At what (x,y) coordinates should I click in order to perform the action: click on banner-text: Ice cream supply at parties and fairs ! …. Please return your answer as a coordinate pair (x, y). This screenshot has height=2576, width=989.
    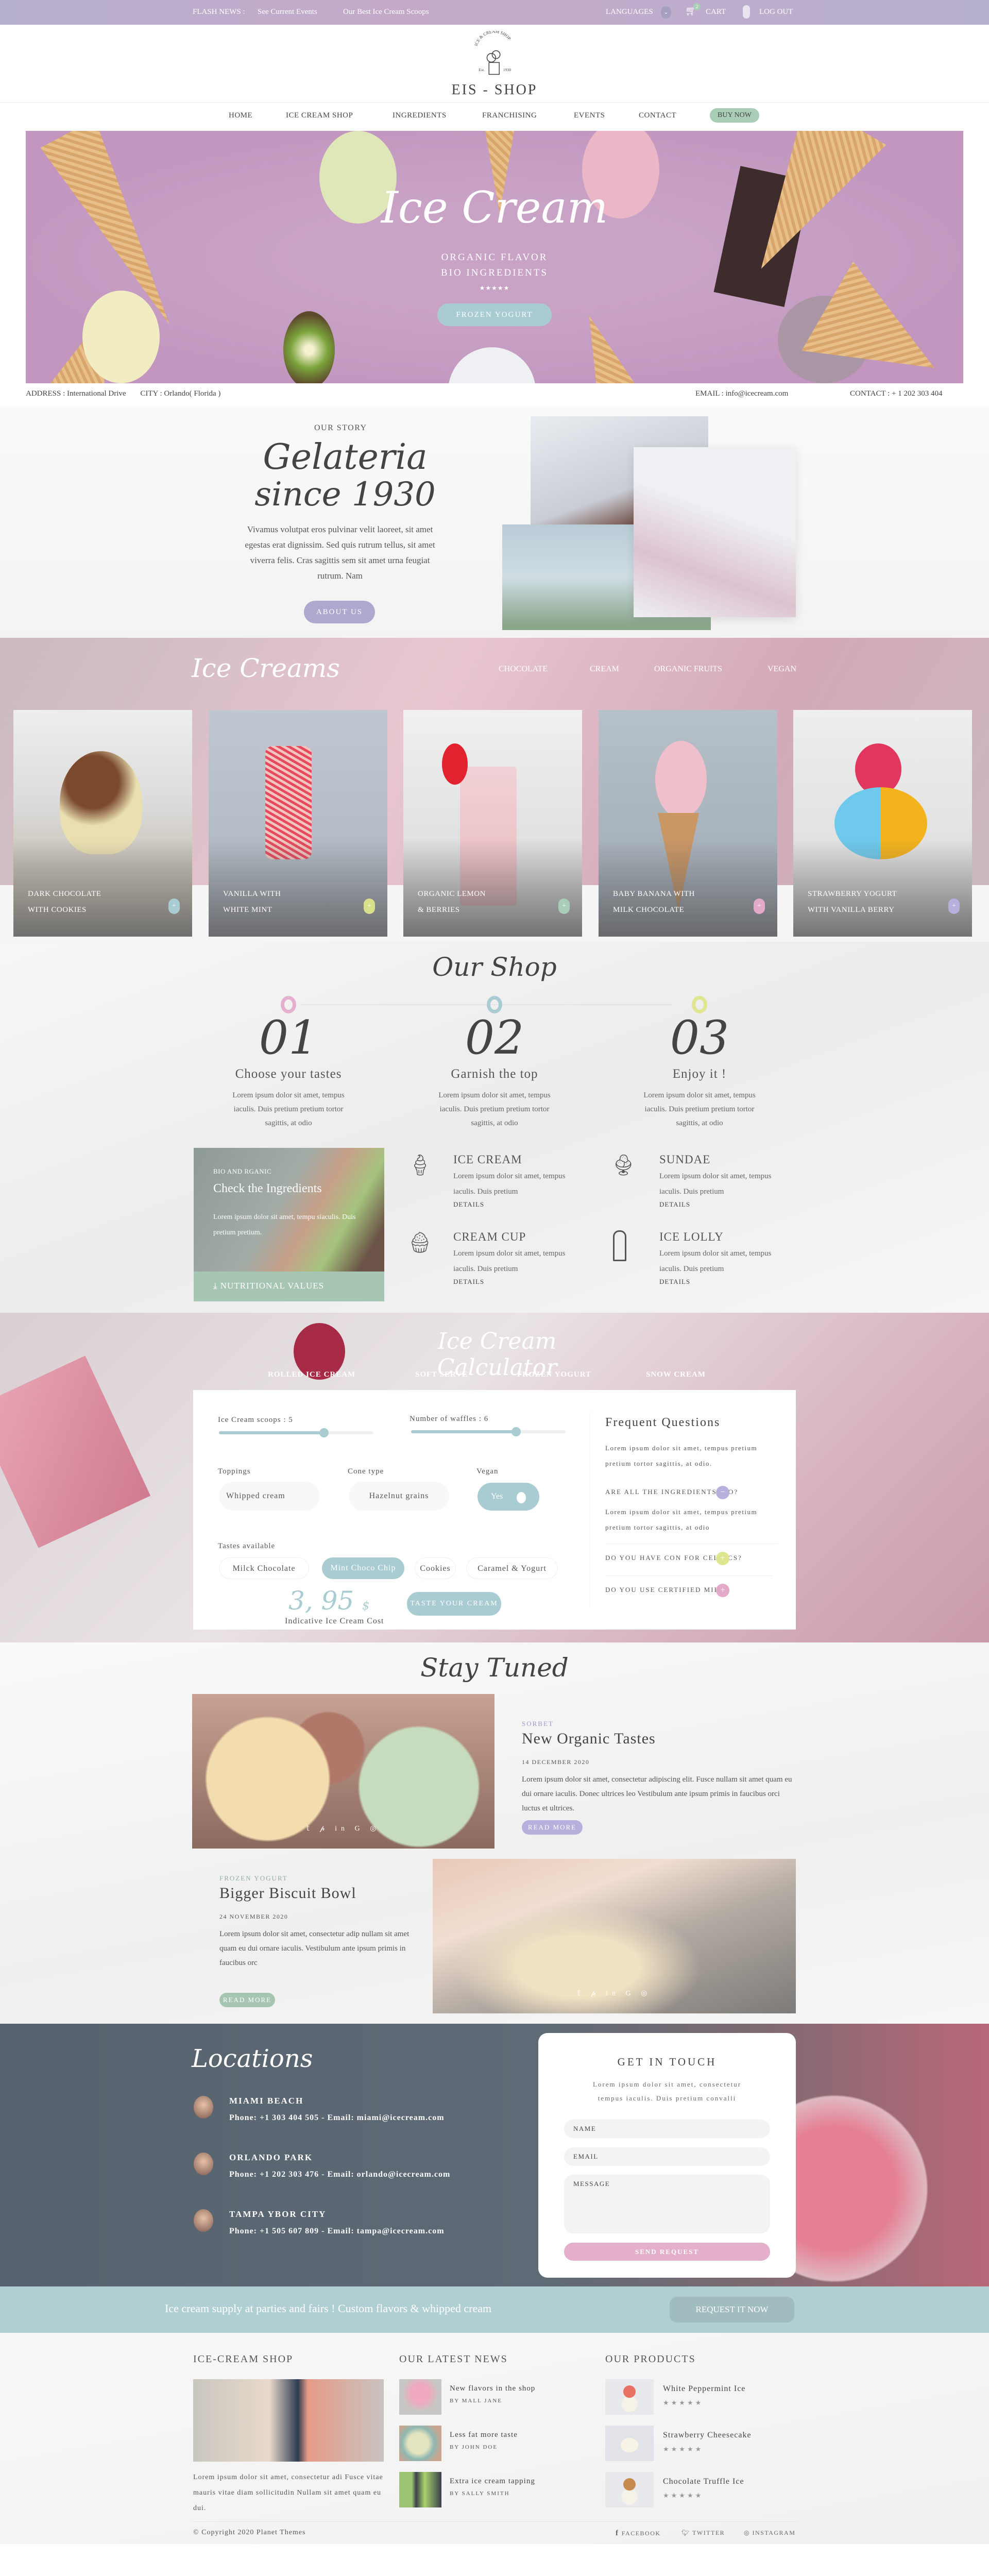
    Looking at the image, I should click on (329, 2309).